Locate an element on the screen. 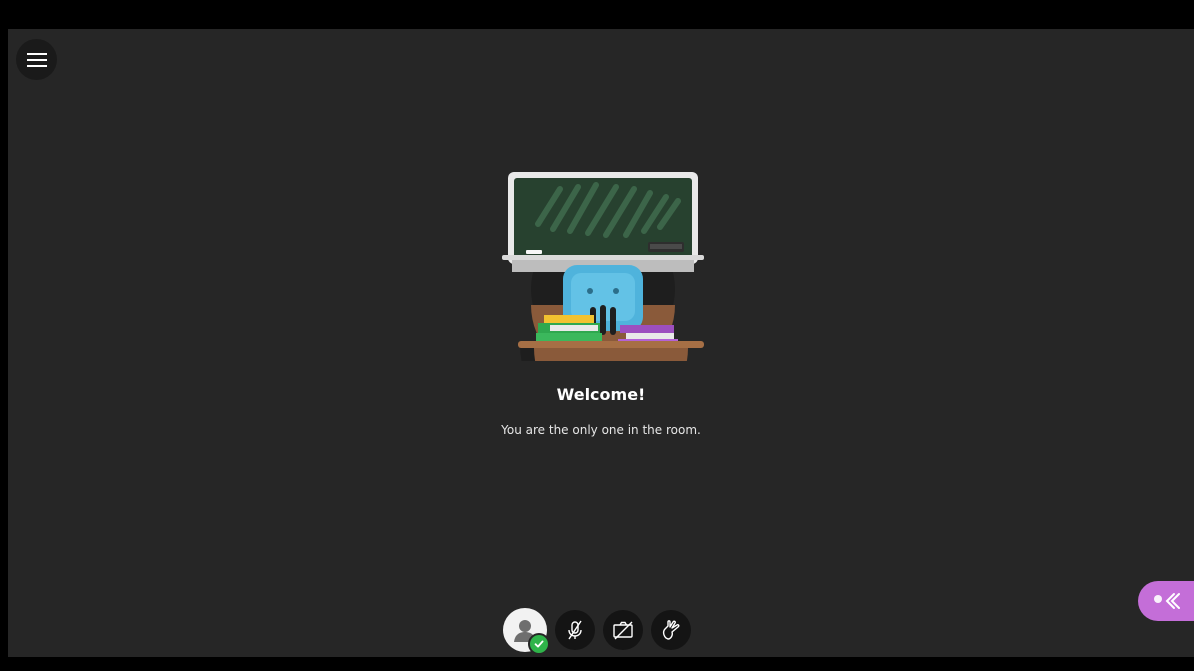 The width and height of the screenshot is (1194, 671). status-badge is located at coordinates (539, 644).